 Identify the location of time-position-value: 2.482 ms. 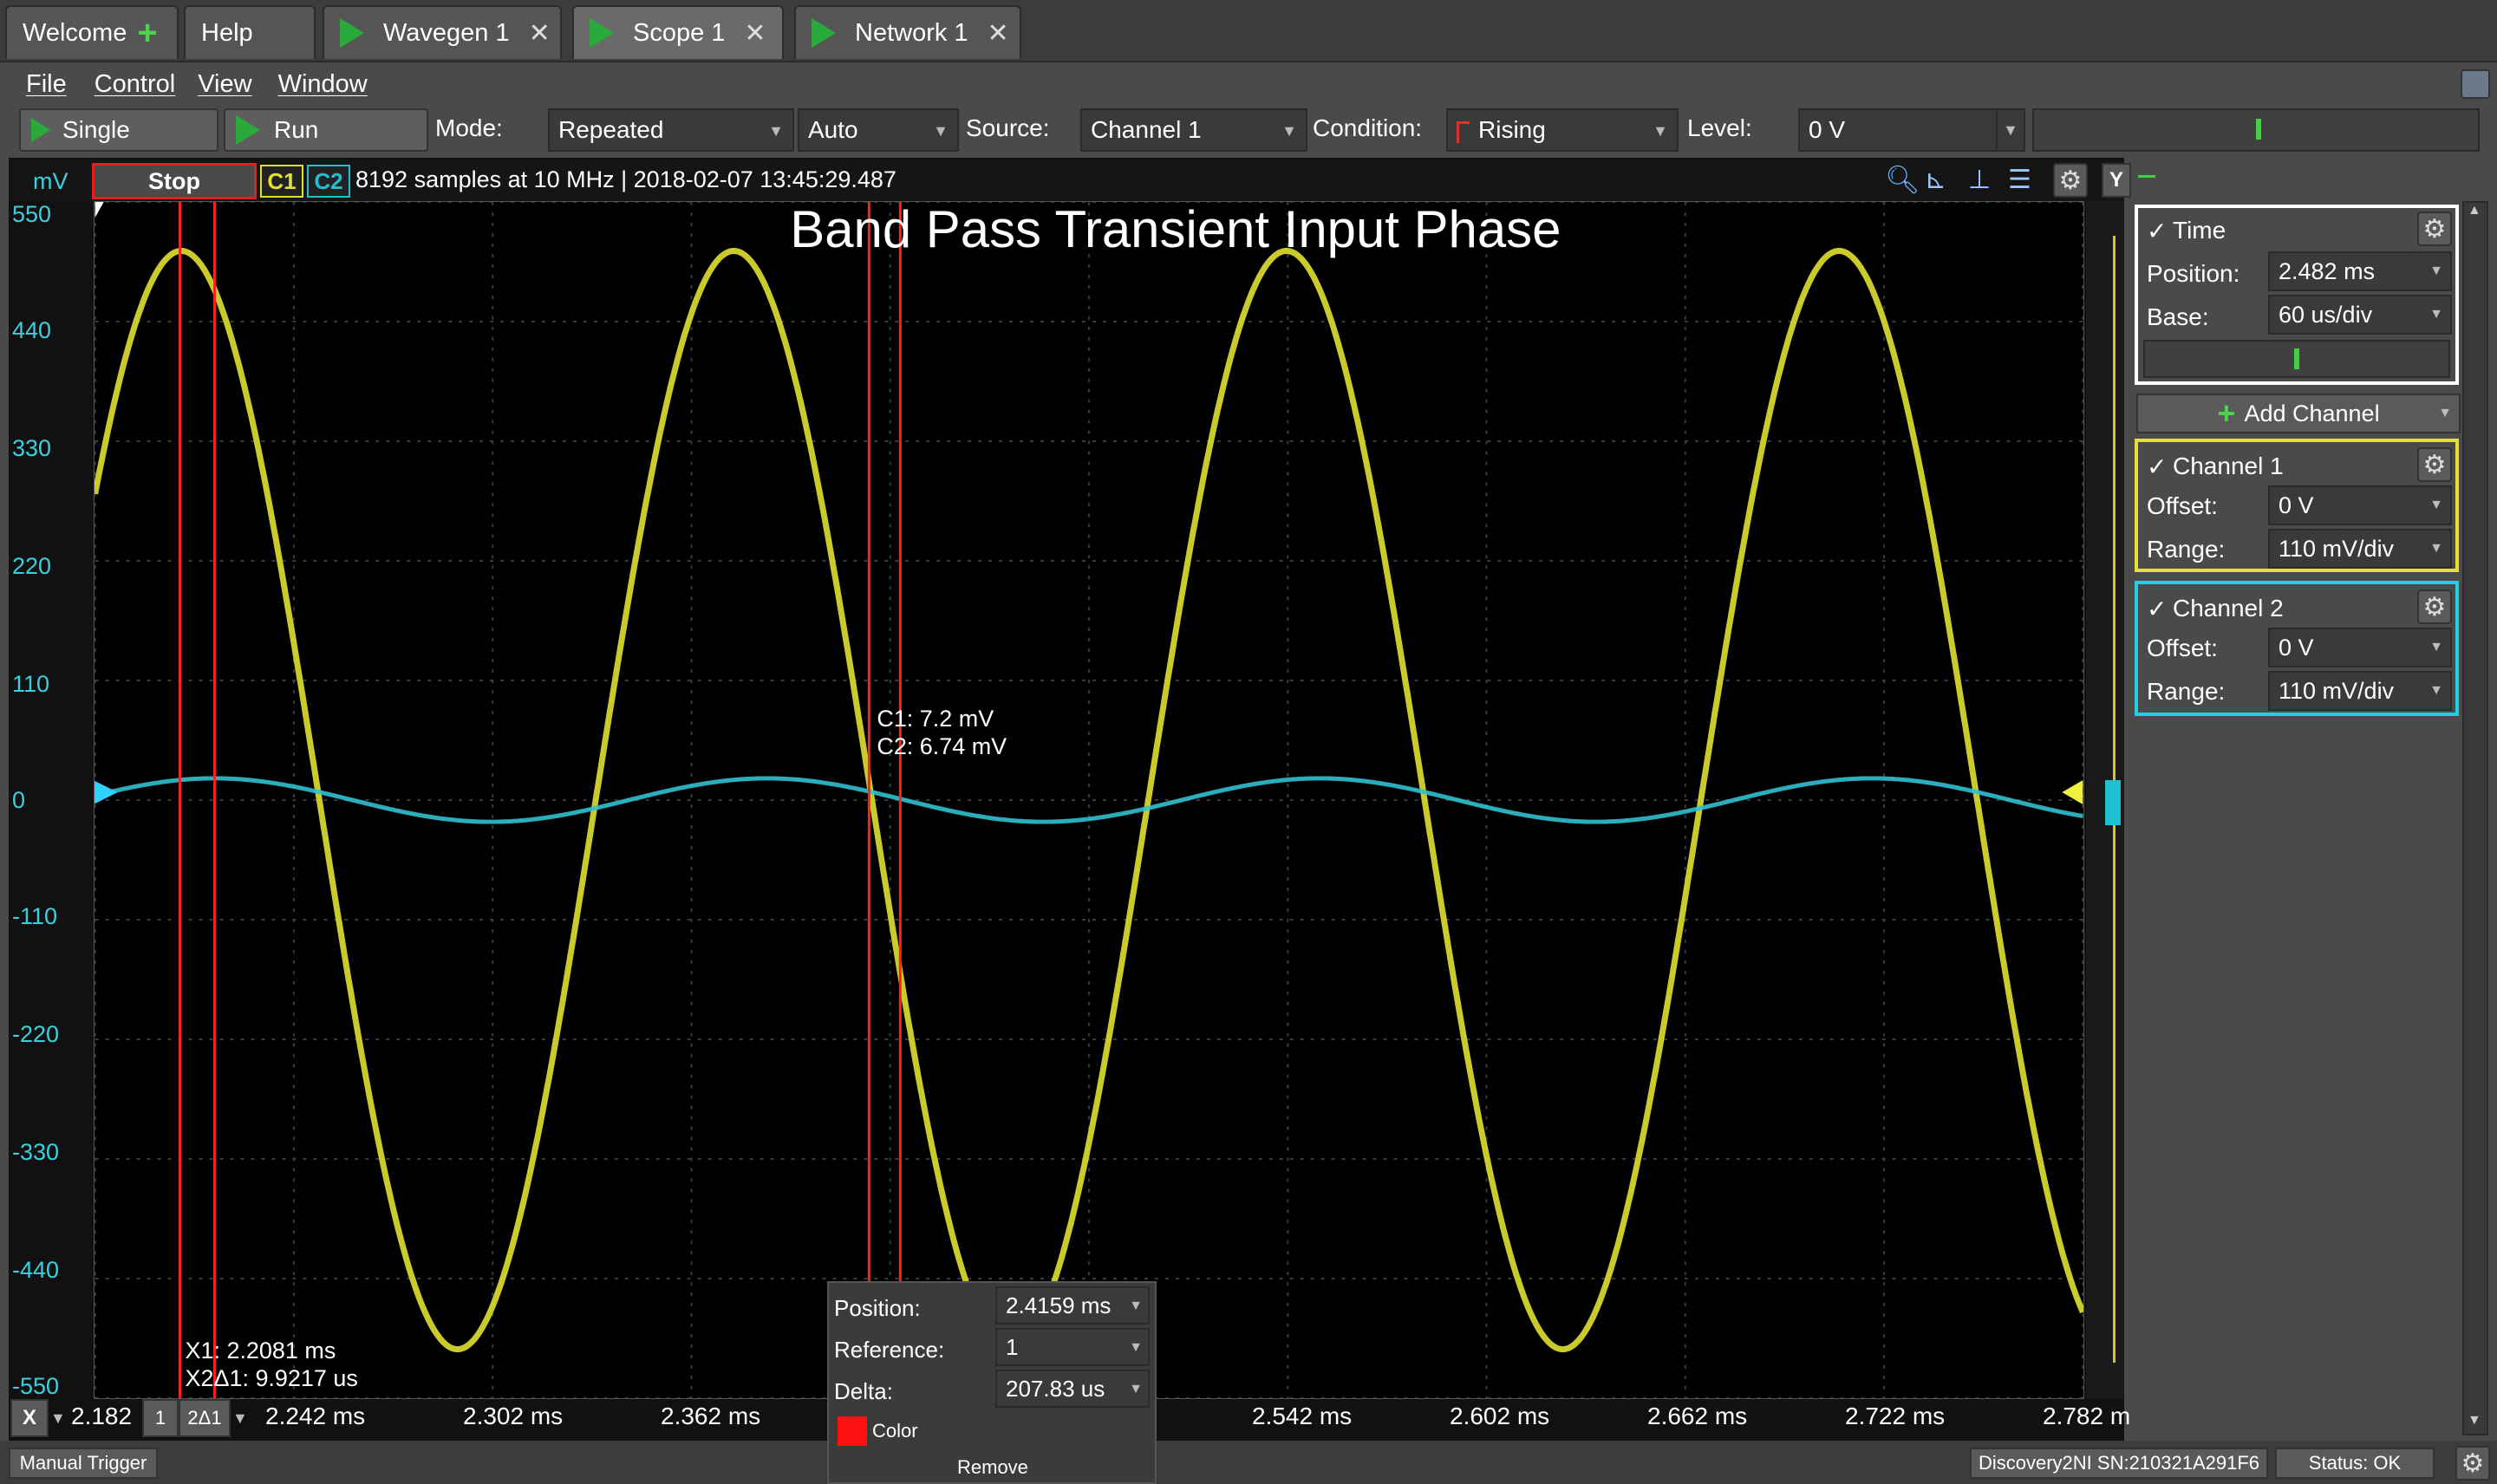
(2327, 270).